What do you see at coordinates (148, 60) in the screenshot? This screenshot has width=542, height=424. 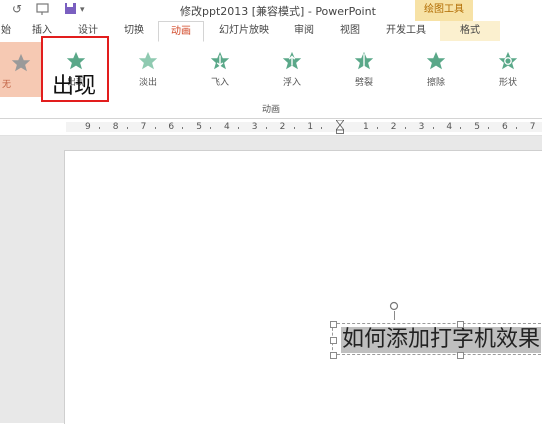 I see `star-fade-icon` at bounding box center [148, 60].